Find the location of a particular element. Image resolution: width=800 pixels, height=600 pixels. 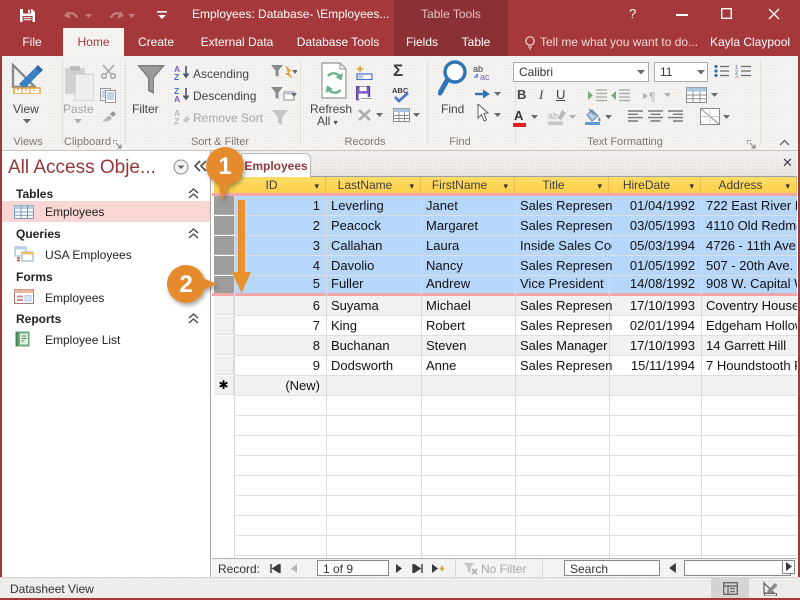

svg-text: ac is located at coordinates (485, 76).